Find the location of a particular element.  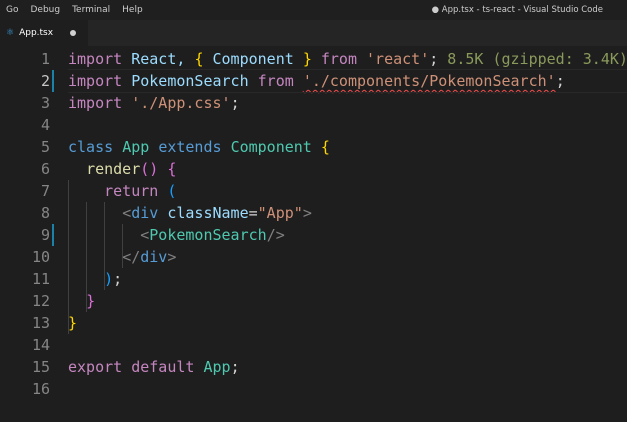

line-number: 9 is located at coordinates (45, 235).